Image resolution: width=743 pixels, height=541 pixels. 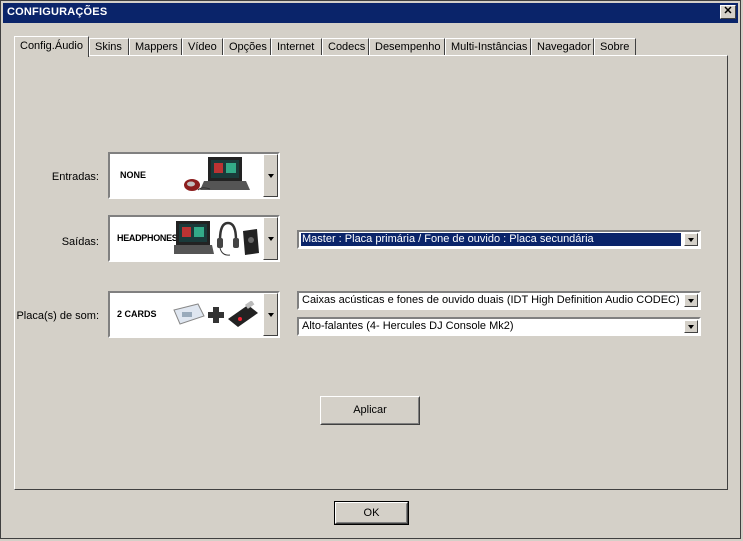 I want to click on audio-interface-icon, so click(x=251, y=242).